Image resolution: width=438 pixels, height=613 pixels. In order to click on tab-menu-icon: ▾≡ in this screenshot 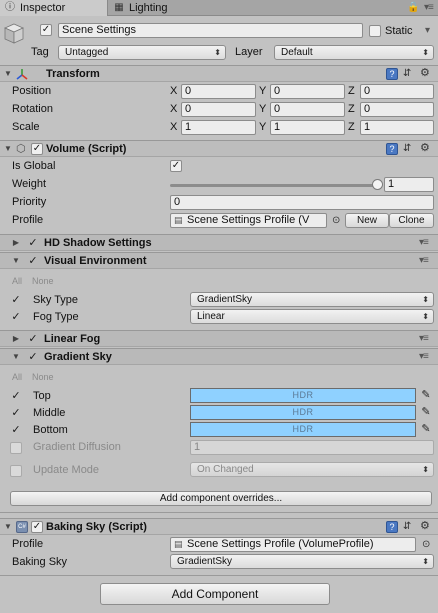, I will do `click(429, 8)`.